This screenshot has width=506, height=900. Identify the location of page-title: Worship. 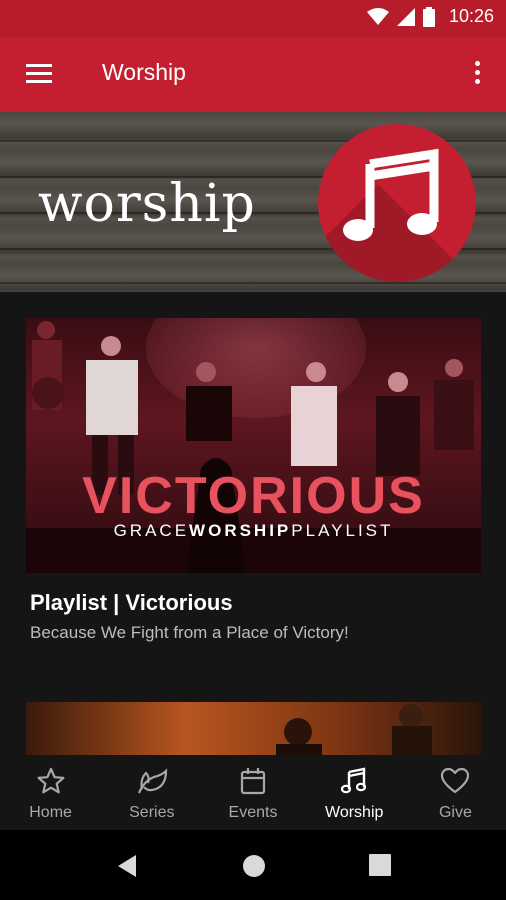
(144, 72).